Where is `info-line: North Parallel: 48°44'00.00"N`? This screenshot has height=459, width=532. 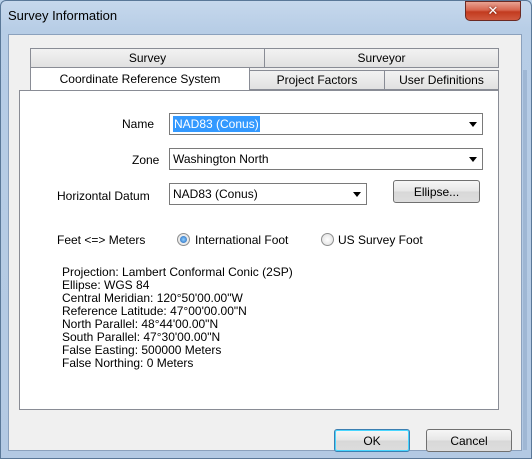 info-line: North Parallel: 48°44'00.00"N is located at coordinates (140, 324).